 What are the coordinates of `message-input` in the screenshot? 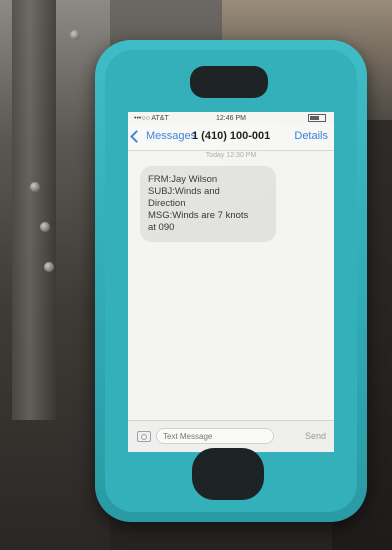 It's located at (215, 436).